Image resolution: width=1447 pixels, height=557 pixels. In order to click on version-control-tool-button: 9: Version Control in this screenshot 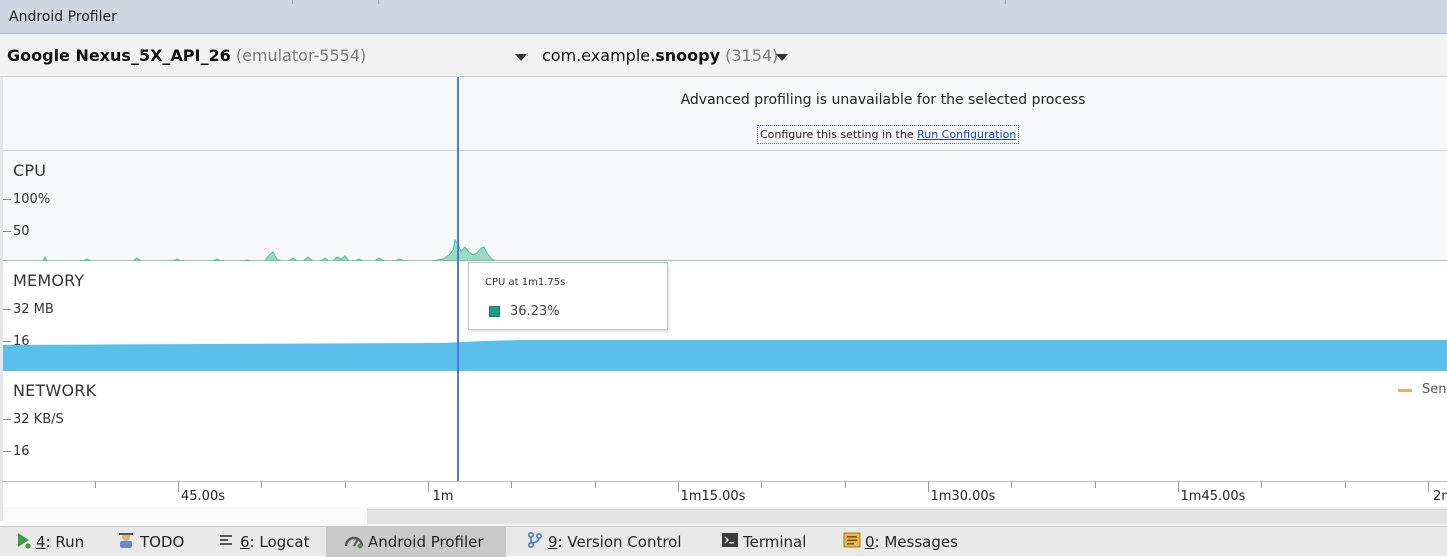, I will do `click(604, 542)`.